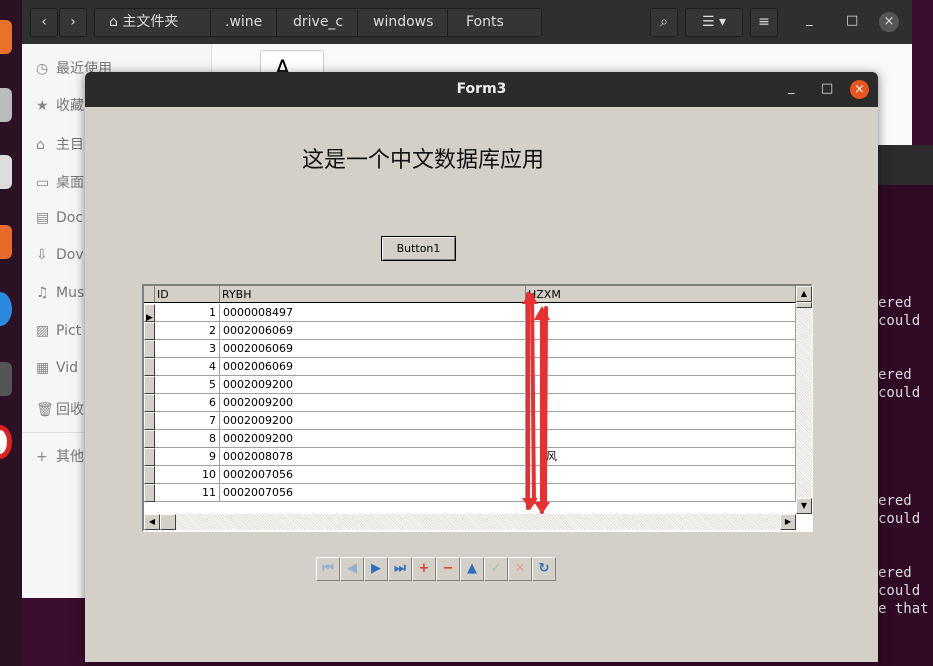  What do you see at coordinates (58, 331) in the screenshot?
I see `sidebar-item-pictures: ▨ Pict` at bounding box center [58, 331].